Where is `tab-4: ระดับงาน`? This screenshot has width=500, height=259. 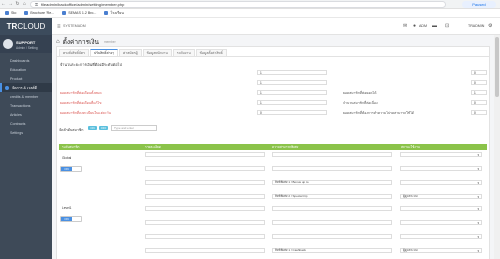 tab-4: ระดับงาน is located at coordinates (183, 52).